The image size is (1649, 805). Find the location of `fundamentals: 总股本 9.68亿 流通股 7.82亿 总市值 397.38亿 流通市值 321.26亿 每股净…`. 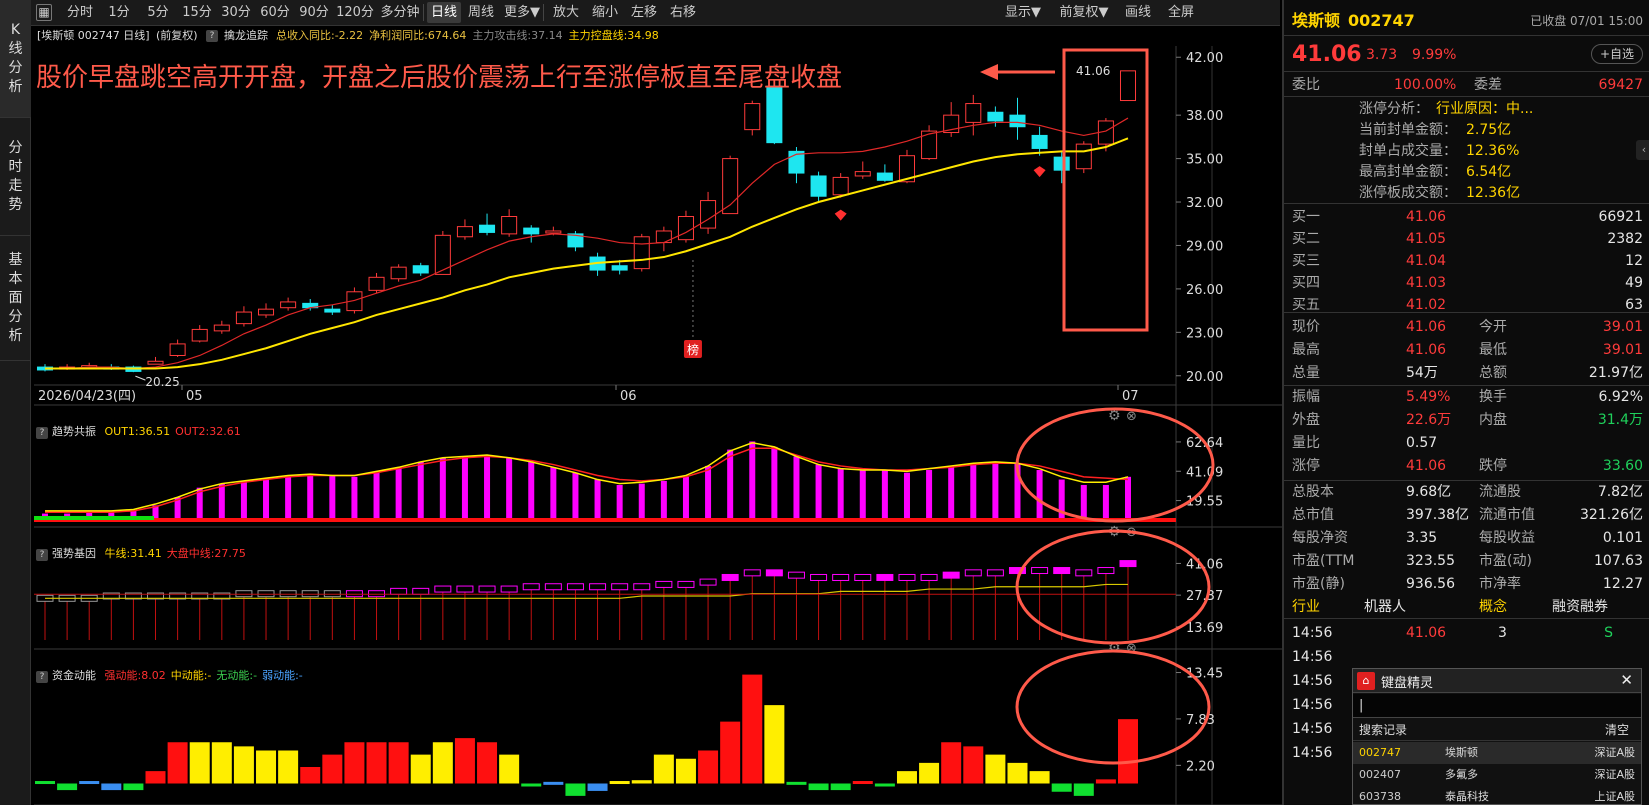

fundamentals: 总股本 9.68亿 流通股 7.82亿 总市值 397.38亿 流通市值 321.26亿 每股净… is located at coordinates (1466, 538).